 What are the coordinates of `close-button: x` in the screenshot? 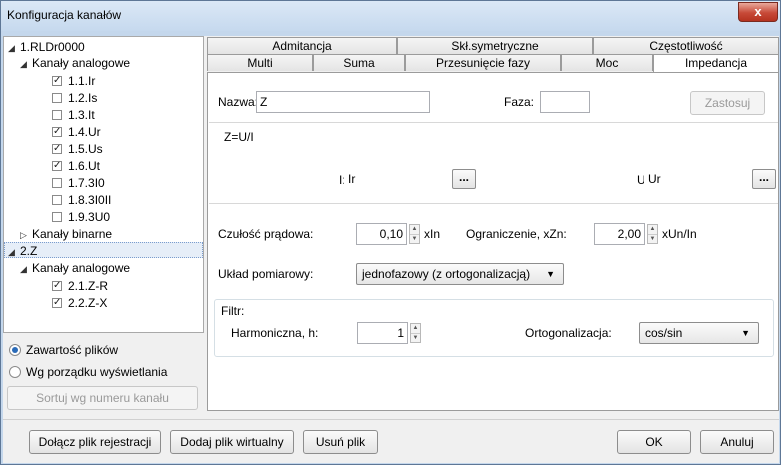 It's located at (758, 12).